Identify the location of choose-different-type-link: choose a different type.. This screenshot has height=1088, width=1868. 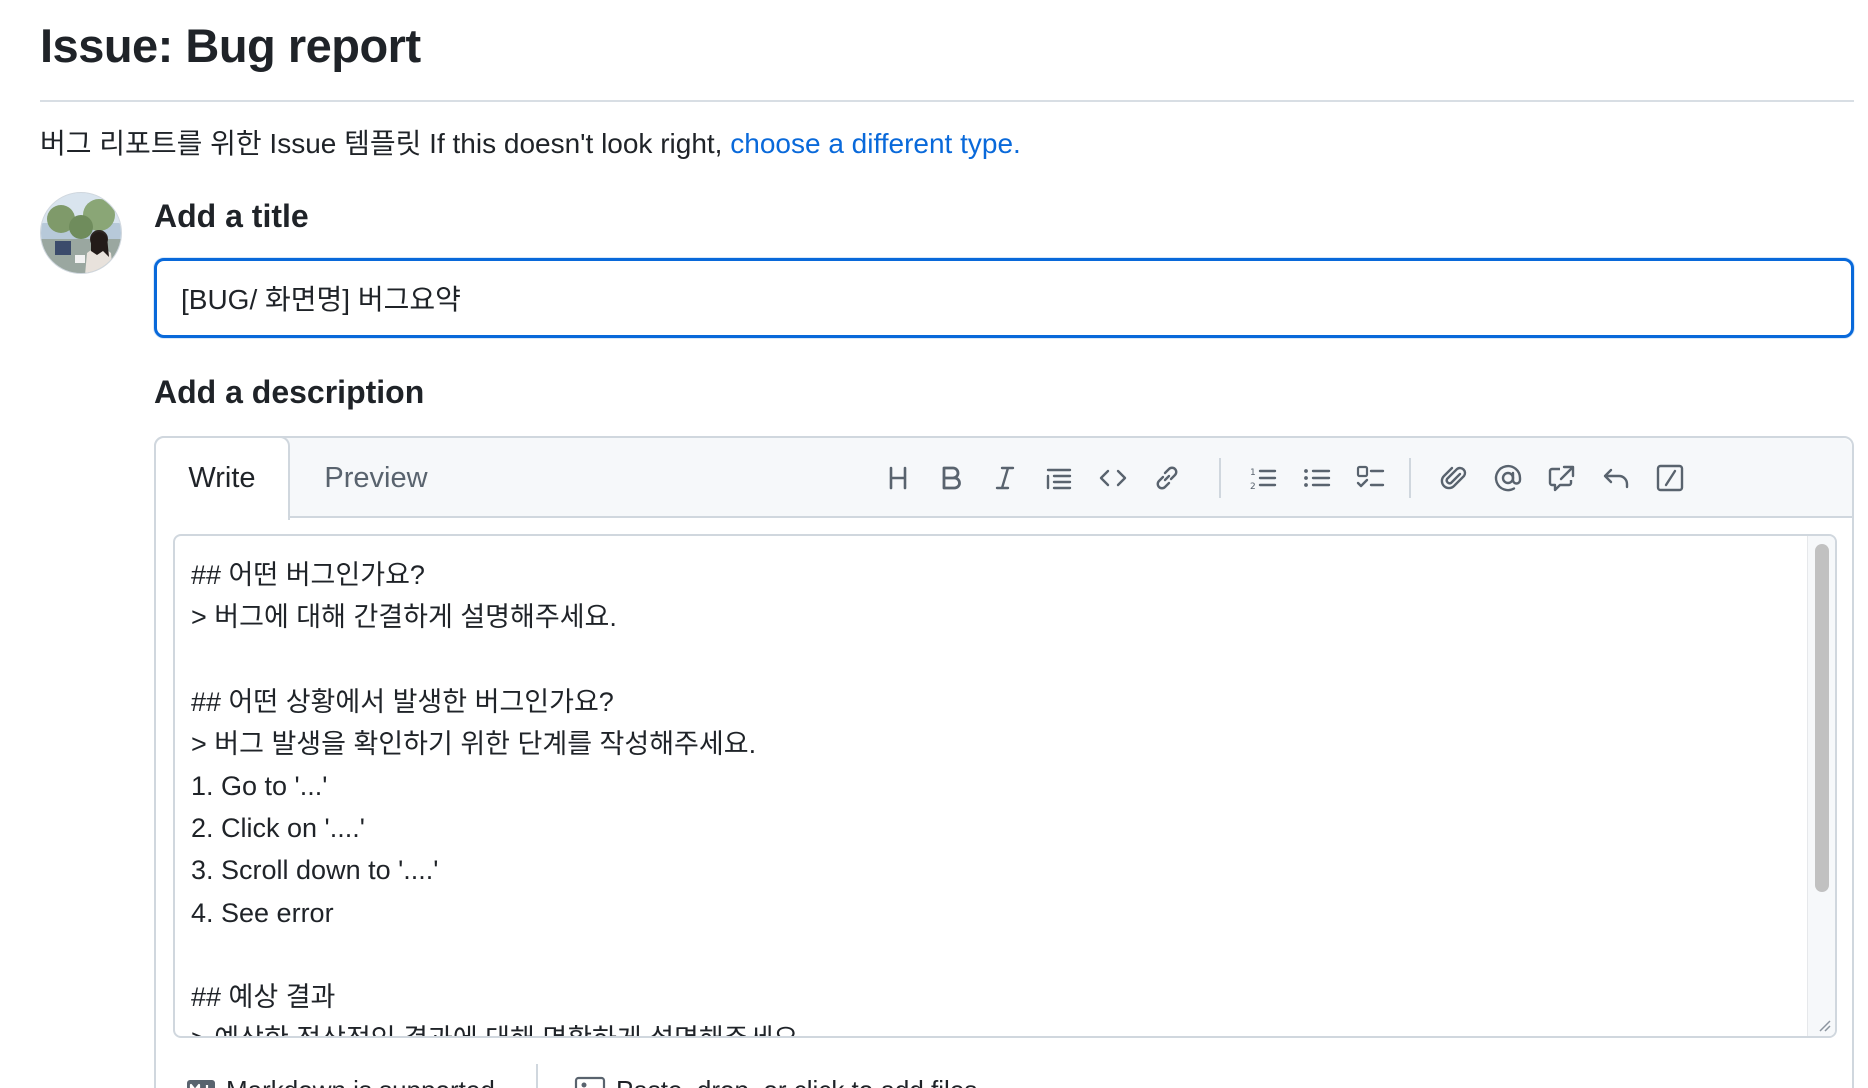
(875, 143).